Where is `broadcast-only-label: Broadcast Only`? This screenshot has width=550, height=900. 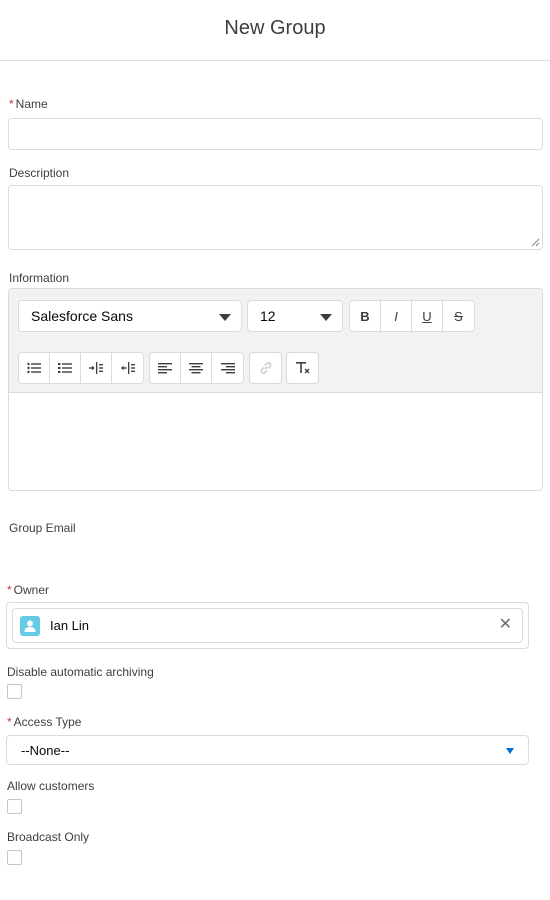 broadcast-only-label: Broadcast Only is located at coordinates (48, 837).